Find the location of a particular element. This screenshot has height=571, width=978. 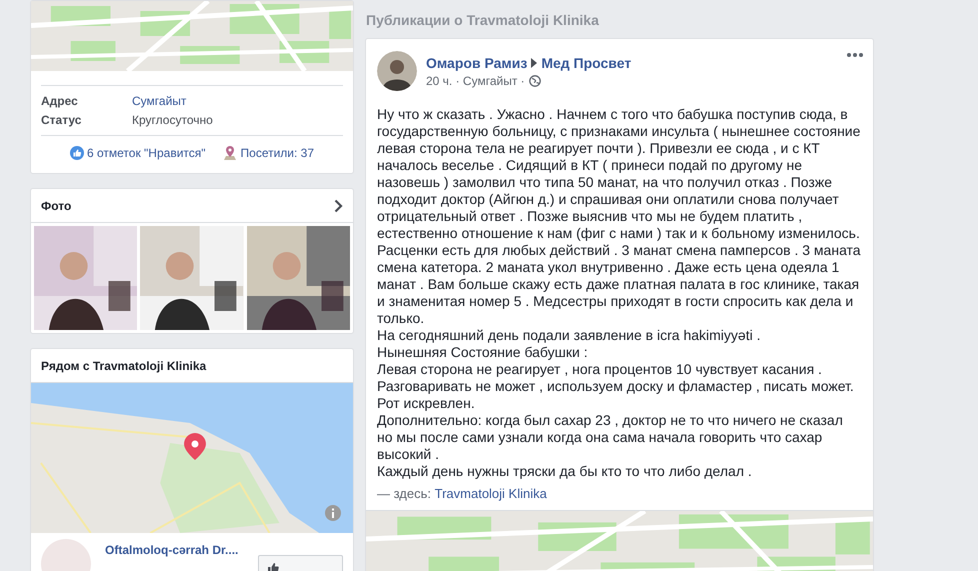

field-value: Круглосуточно is located at coordinates (172, 120).